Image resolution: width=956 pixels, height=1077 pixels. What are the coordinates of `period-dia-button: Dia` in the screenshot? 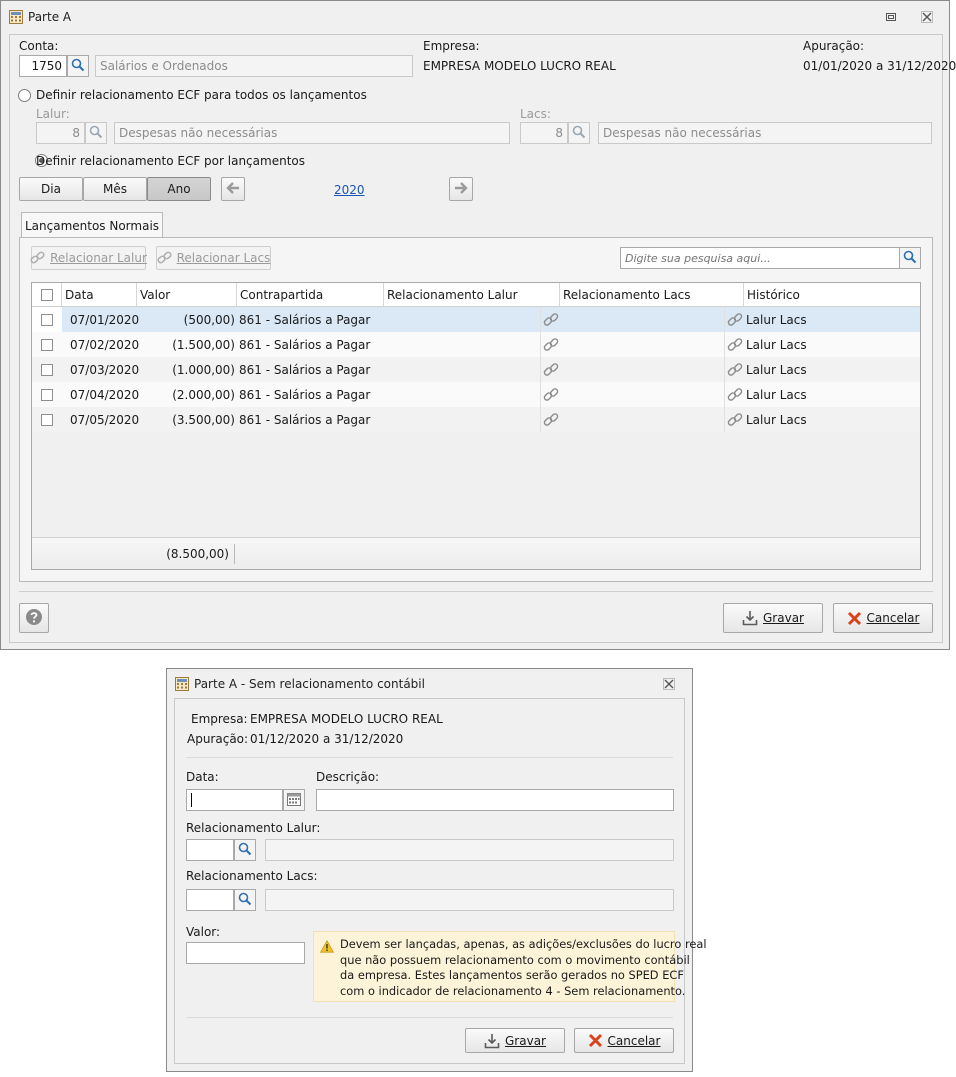 It's located at (51, 189).